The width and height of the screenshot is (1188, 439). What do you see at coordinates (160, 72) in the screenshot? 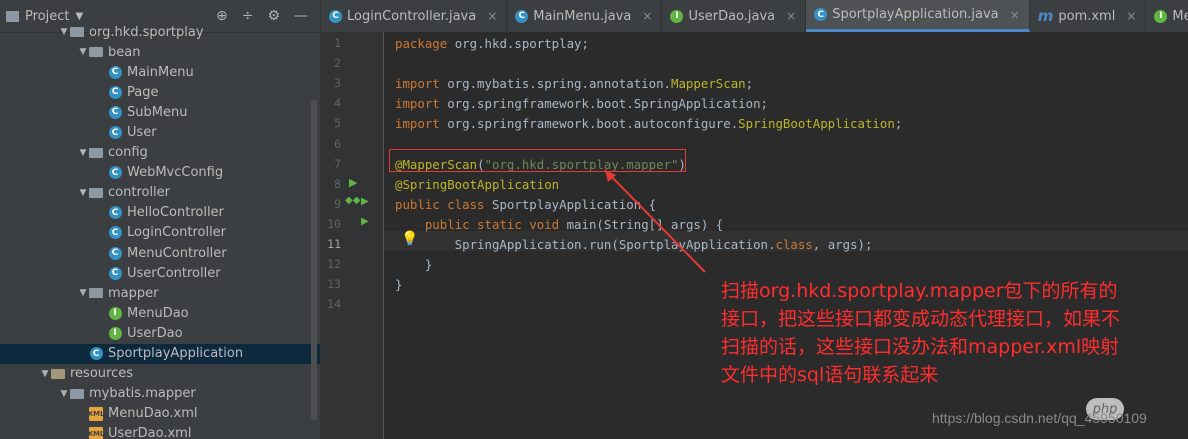
I see `tree-item: C MainMenu` at bounding box center [160, 72].